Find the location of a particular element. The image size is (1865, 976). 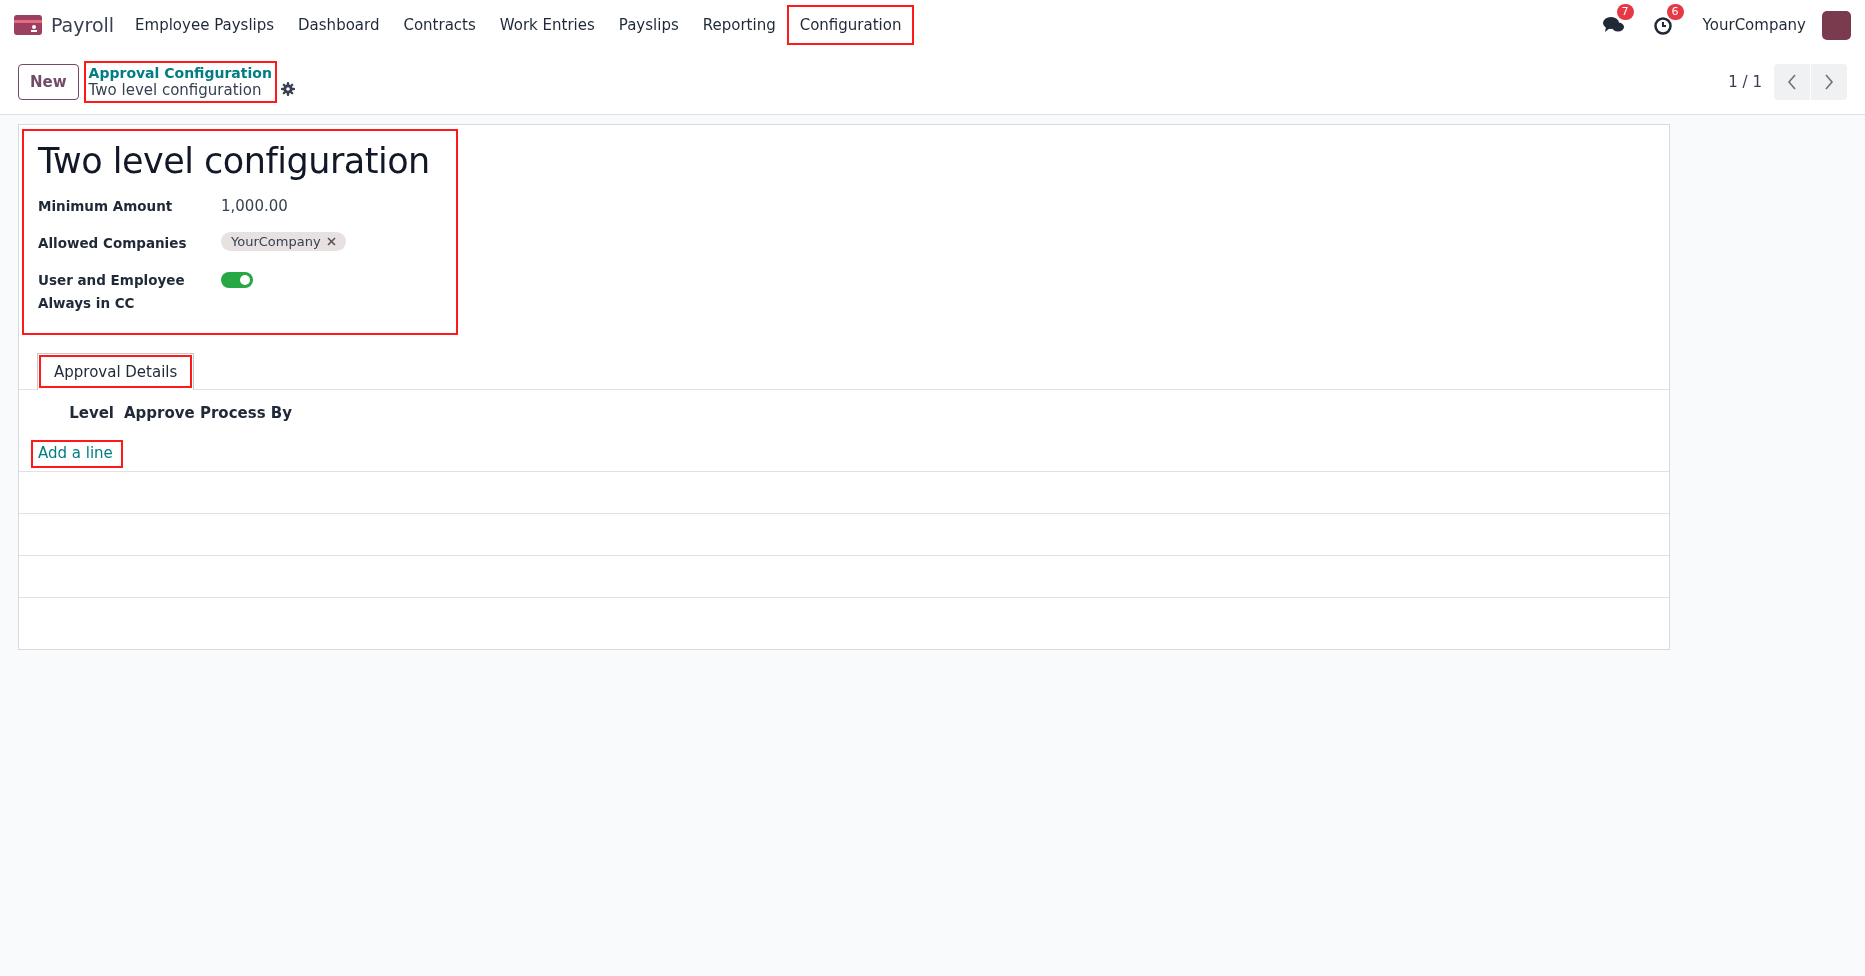

new-button: New is located at coordinates (48, 82).